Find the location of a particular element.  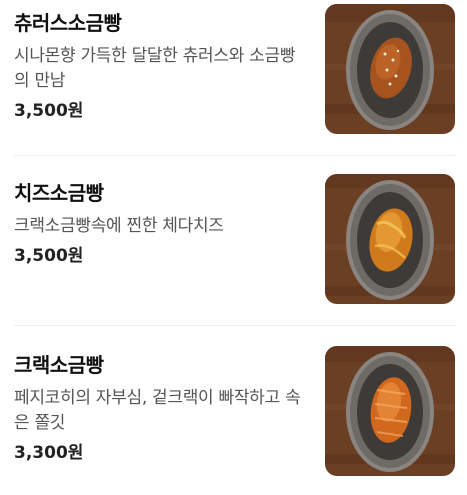

menu-item-name: 치즈소금빵 is located at coordinates (59, 193).